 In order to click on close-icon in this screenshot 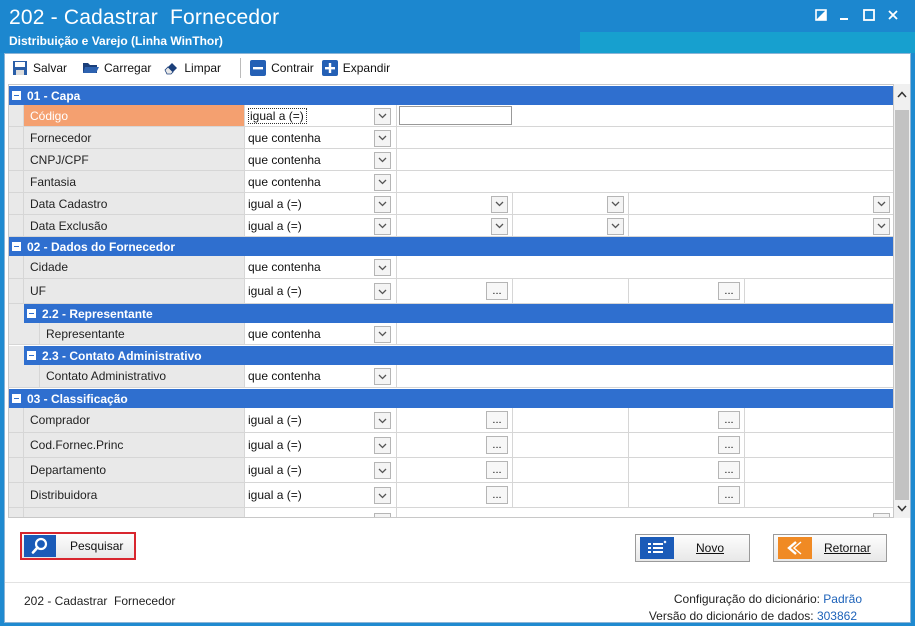, I will do `click(893, 15)`.